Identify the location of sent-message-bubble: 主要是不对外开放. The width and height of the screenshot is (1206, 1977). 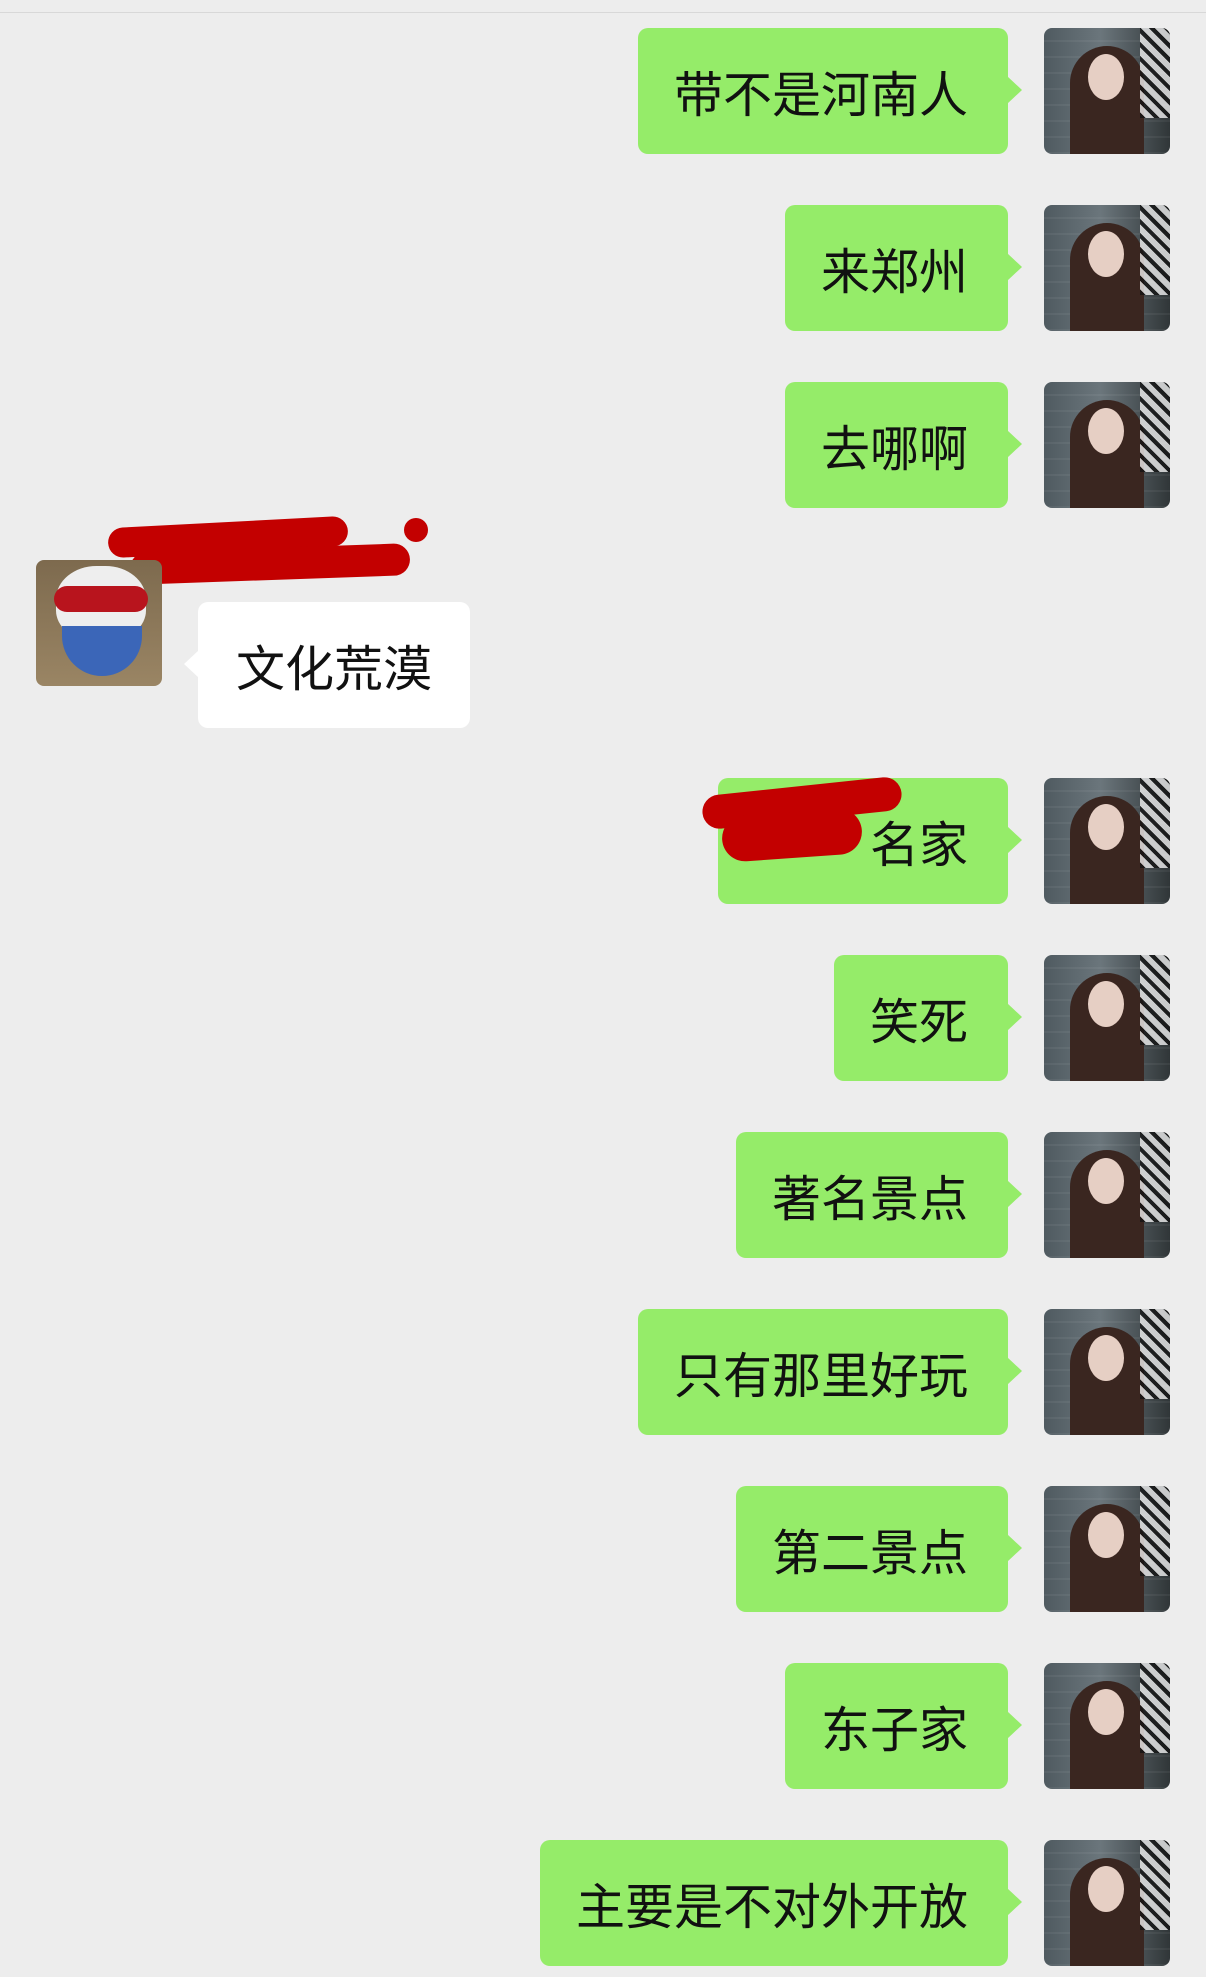
(781, 1903).